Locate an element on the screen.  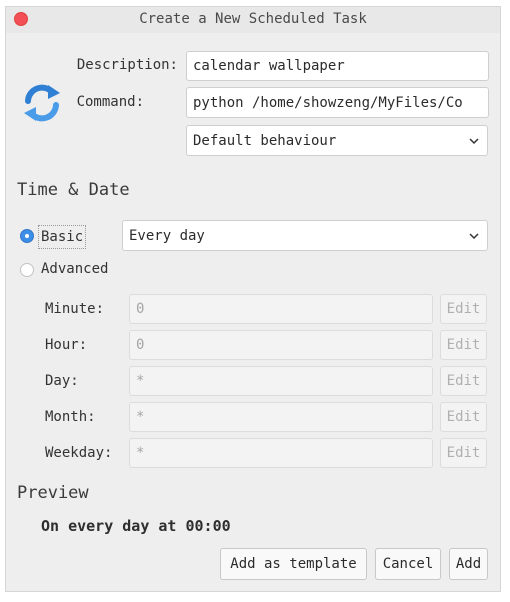
behaviour-select: Default behaviour is located at coordinates (337, 140).